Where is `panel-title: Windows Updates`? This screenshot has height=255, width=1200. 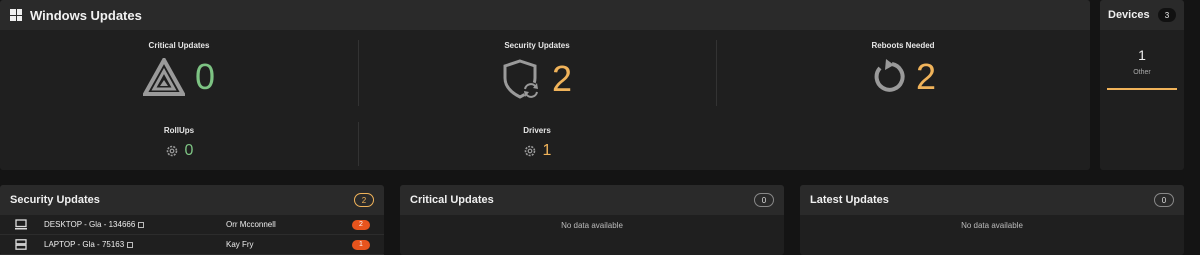 panel-title: Windows Updates is located at coordinates (86, 15).